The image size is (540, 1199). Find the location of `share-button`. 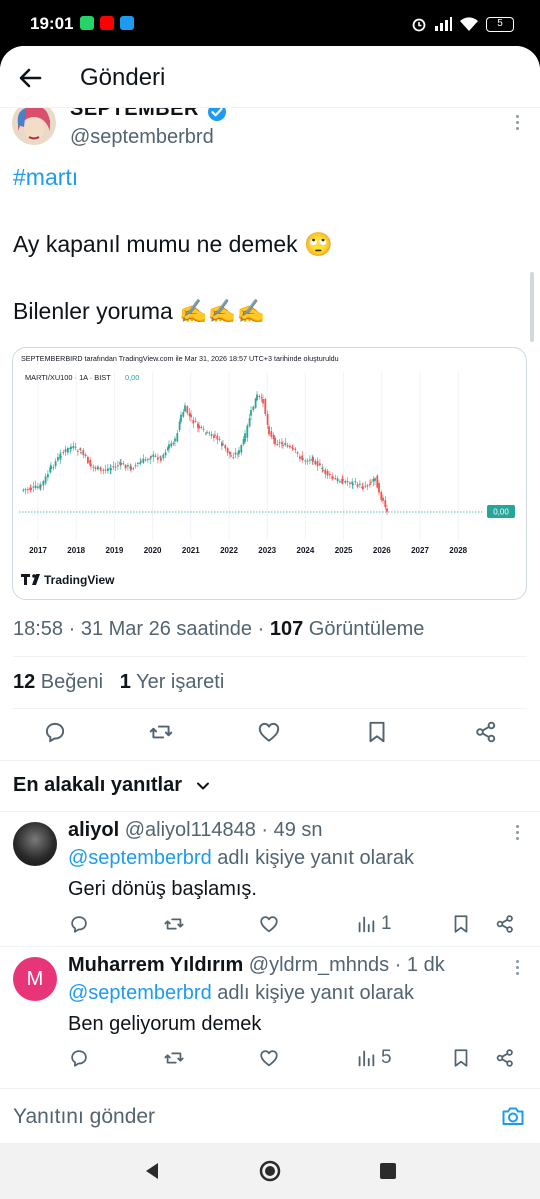

share-button is located at coordinates (486, 732).